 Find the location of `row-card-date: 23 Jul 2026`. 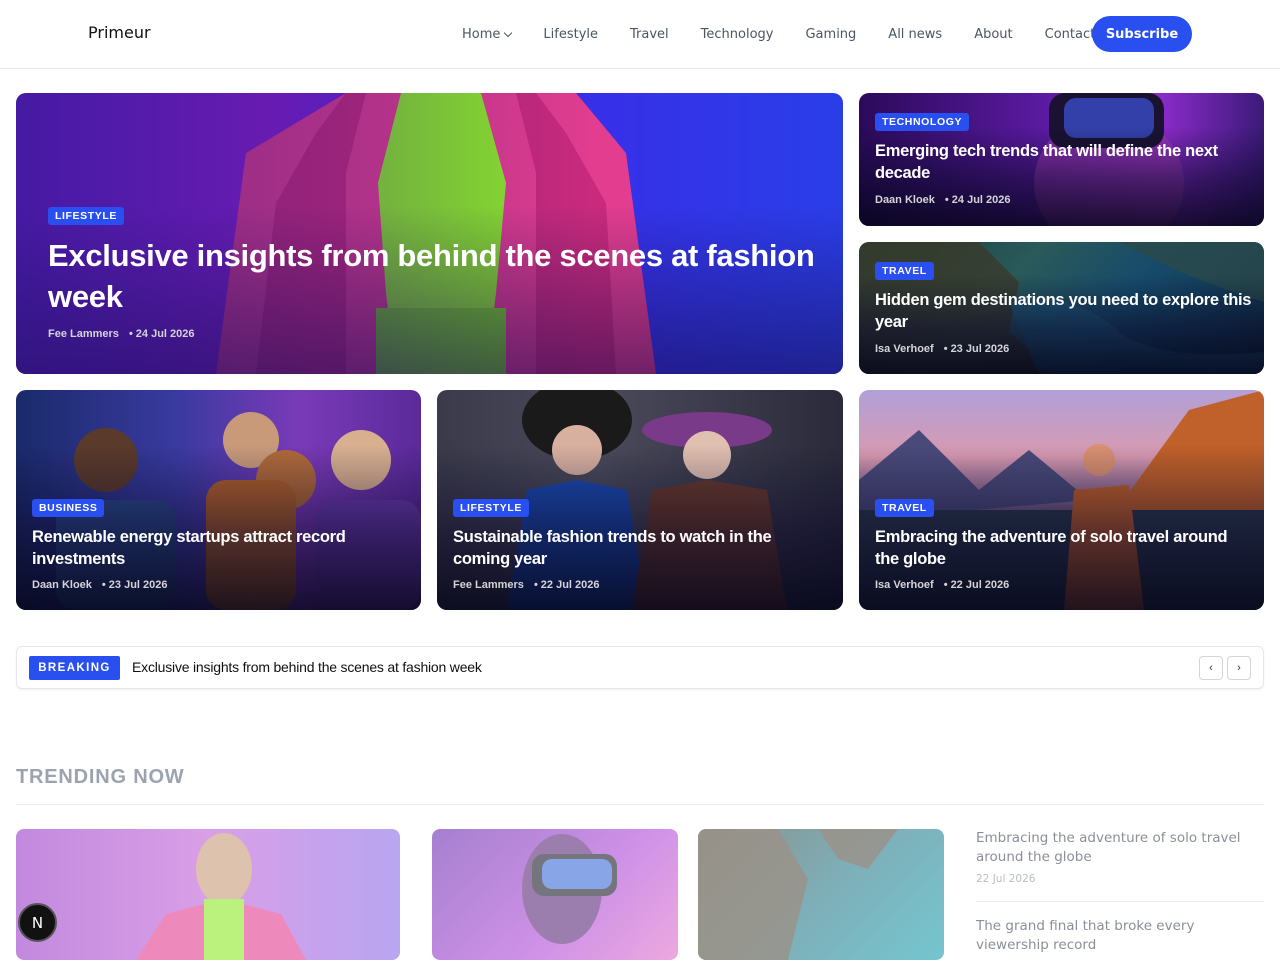

row-card-date: 23 Jul 2026 is located at coordinates (135, 585).